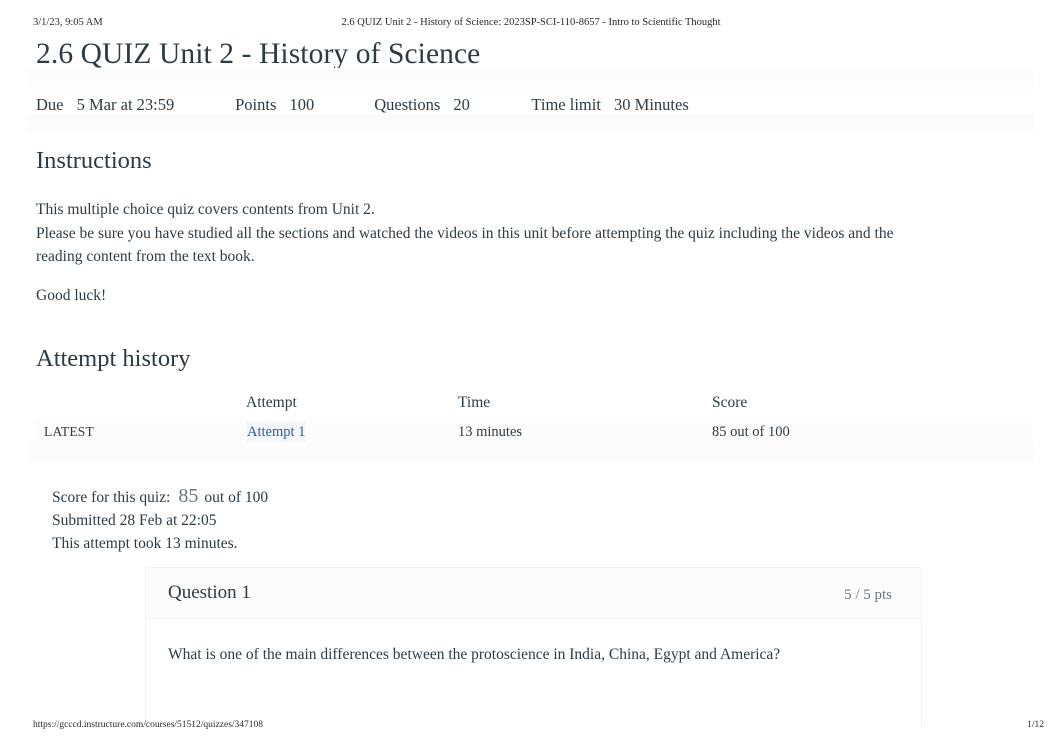 The height and width of the screenshot is (751, 1062). Describe the element at coordinates (450, 105) in the screenshot. I see `quiz-info-questions: Questions 20` at that location.